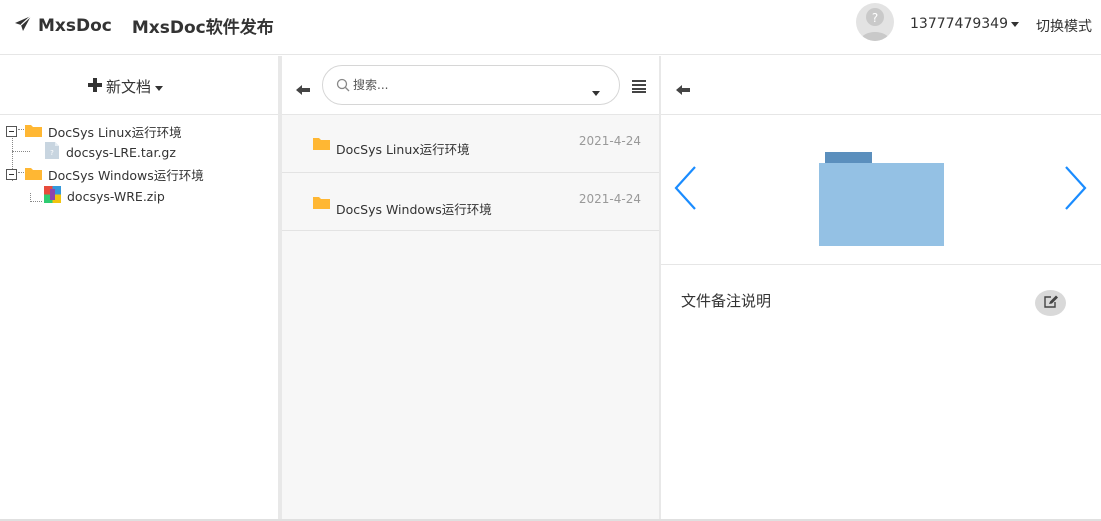 The image size is (1101, 521). I want to click on search-icon, so click(343, 86).